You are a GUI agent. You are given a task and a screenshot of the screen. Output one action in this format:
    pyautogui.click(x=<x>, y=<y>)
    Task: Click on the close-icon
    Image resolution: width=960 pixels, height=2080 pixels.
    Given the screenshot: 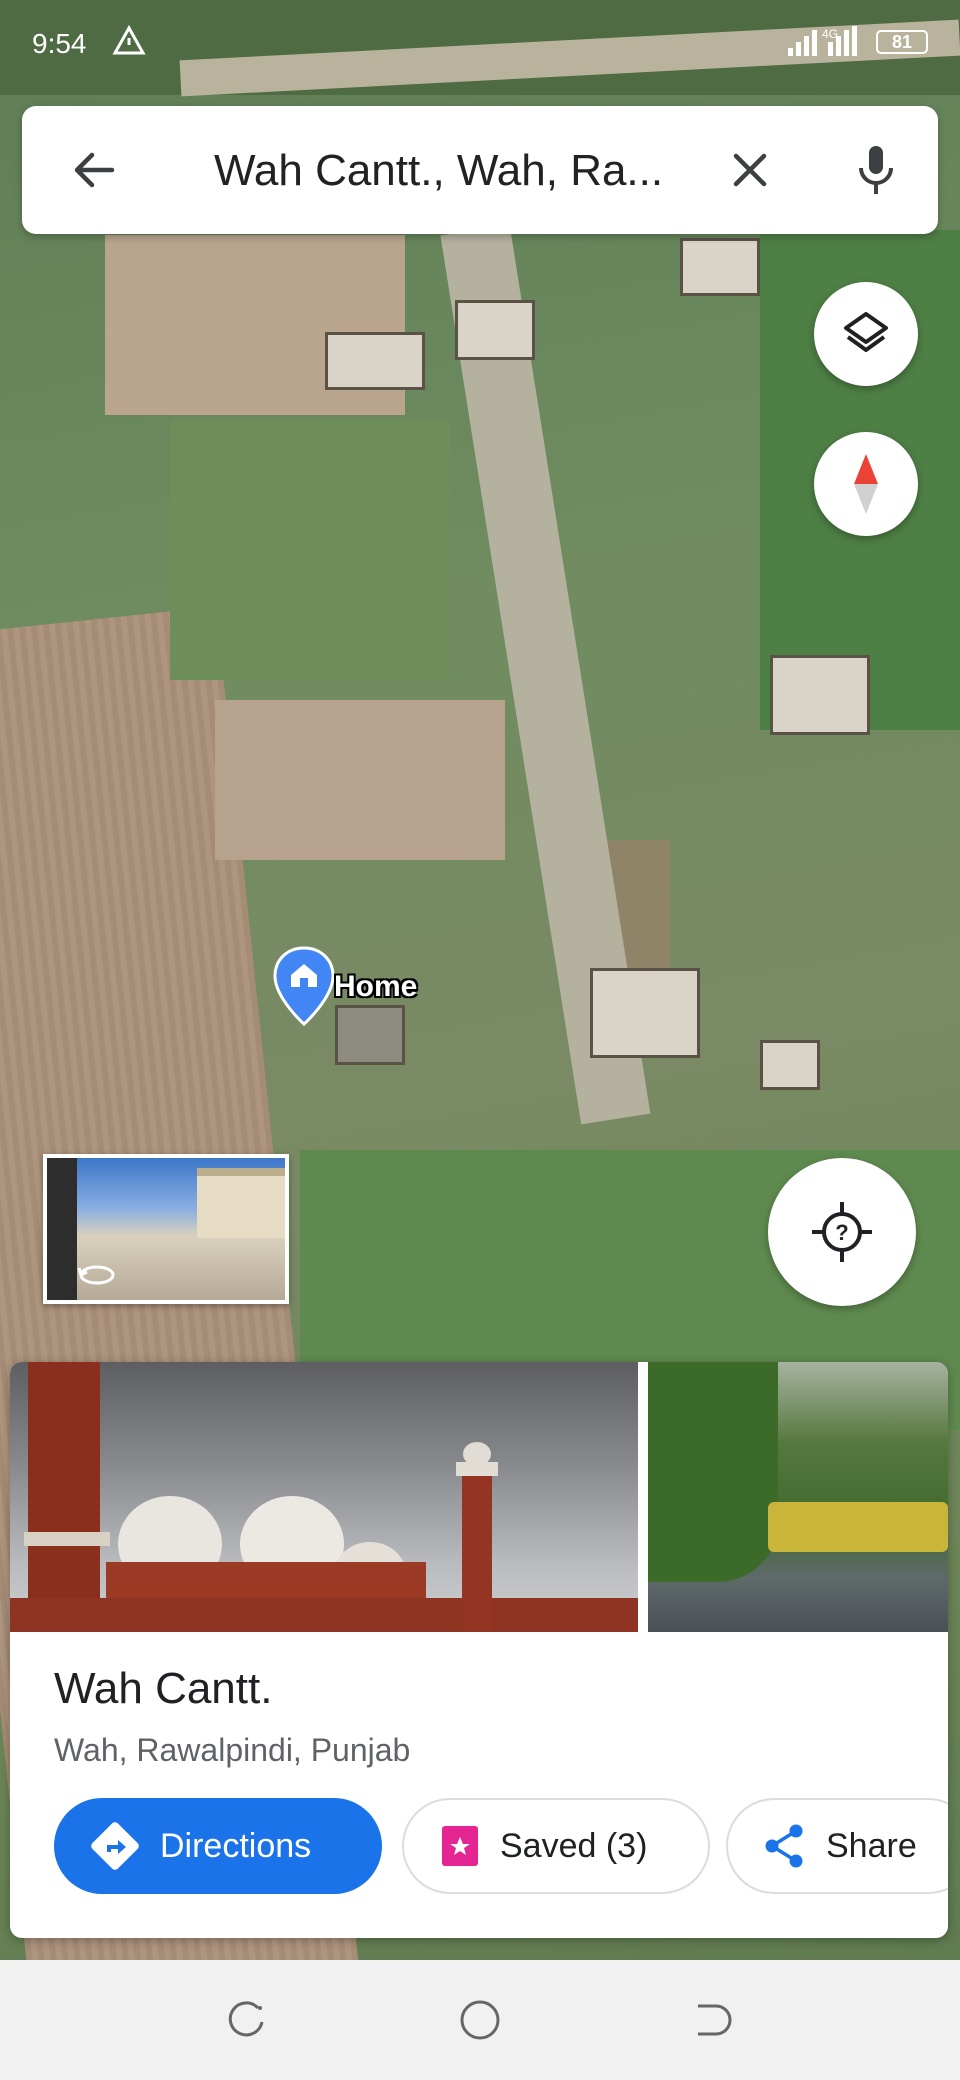 What is the action you would take?
    pyautogui.click(x=750, y=170)
    